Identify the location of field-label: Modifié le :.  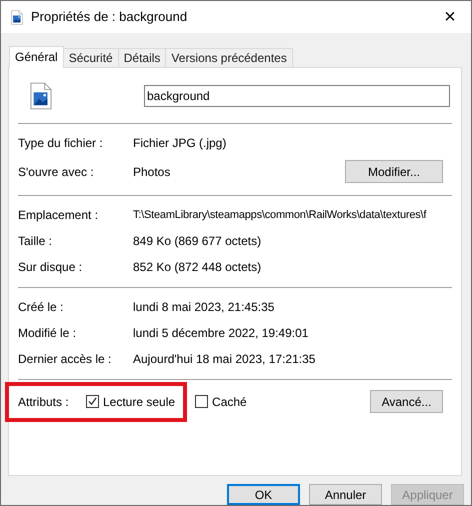
(48, 333).